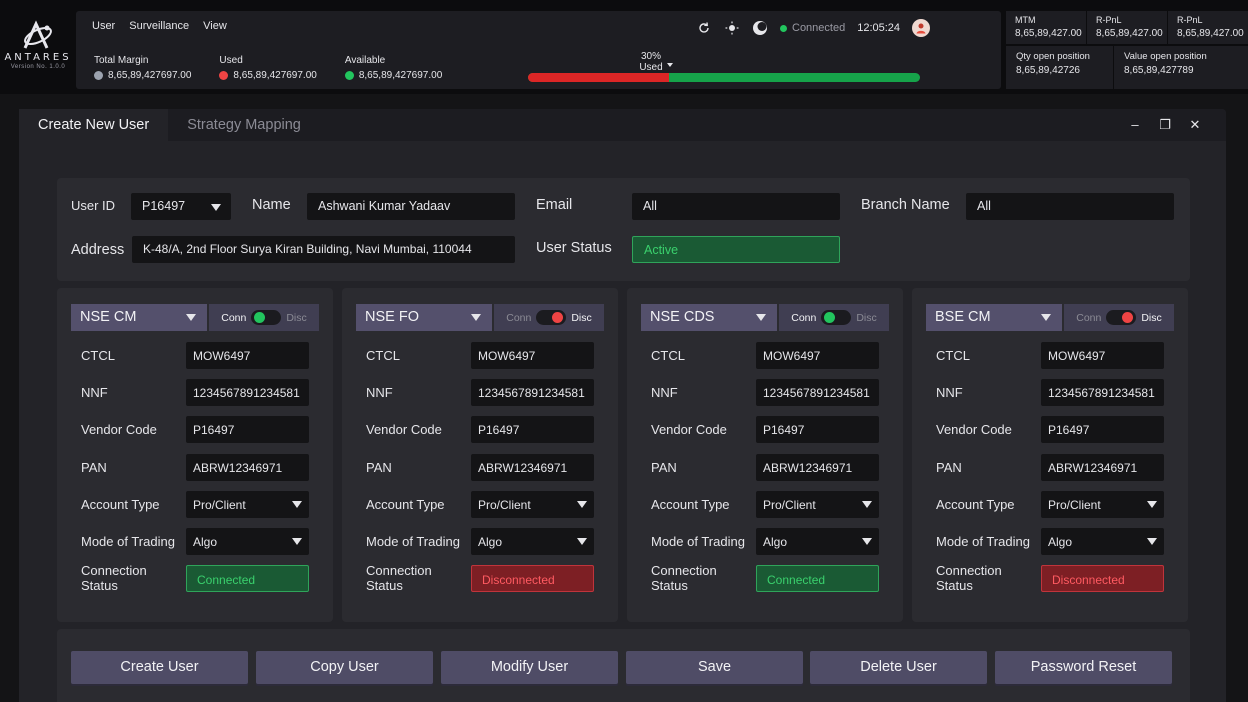 Image resolution: width=1248 pixels, height=702 pixels. I want to click on total-margin: Total Margin 8,65,89,427697.00, so click(142, 68).